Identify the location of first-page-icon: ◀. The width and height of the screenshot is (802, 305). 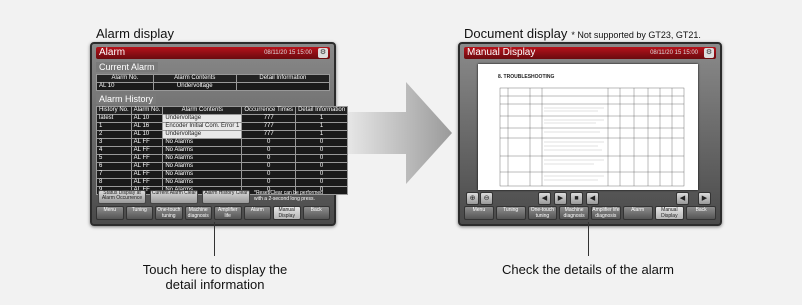
(544, 198).